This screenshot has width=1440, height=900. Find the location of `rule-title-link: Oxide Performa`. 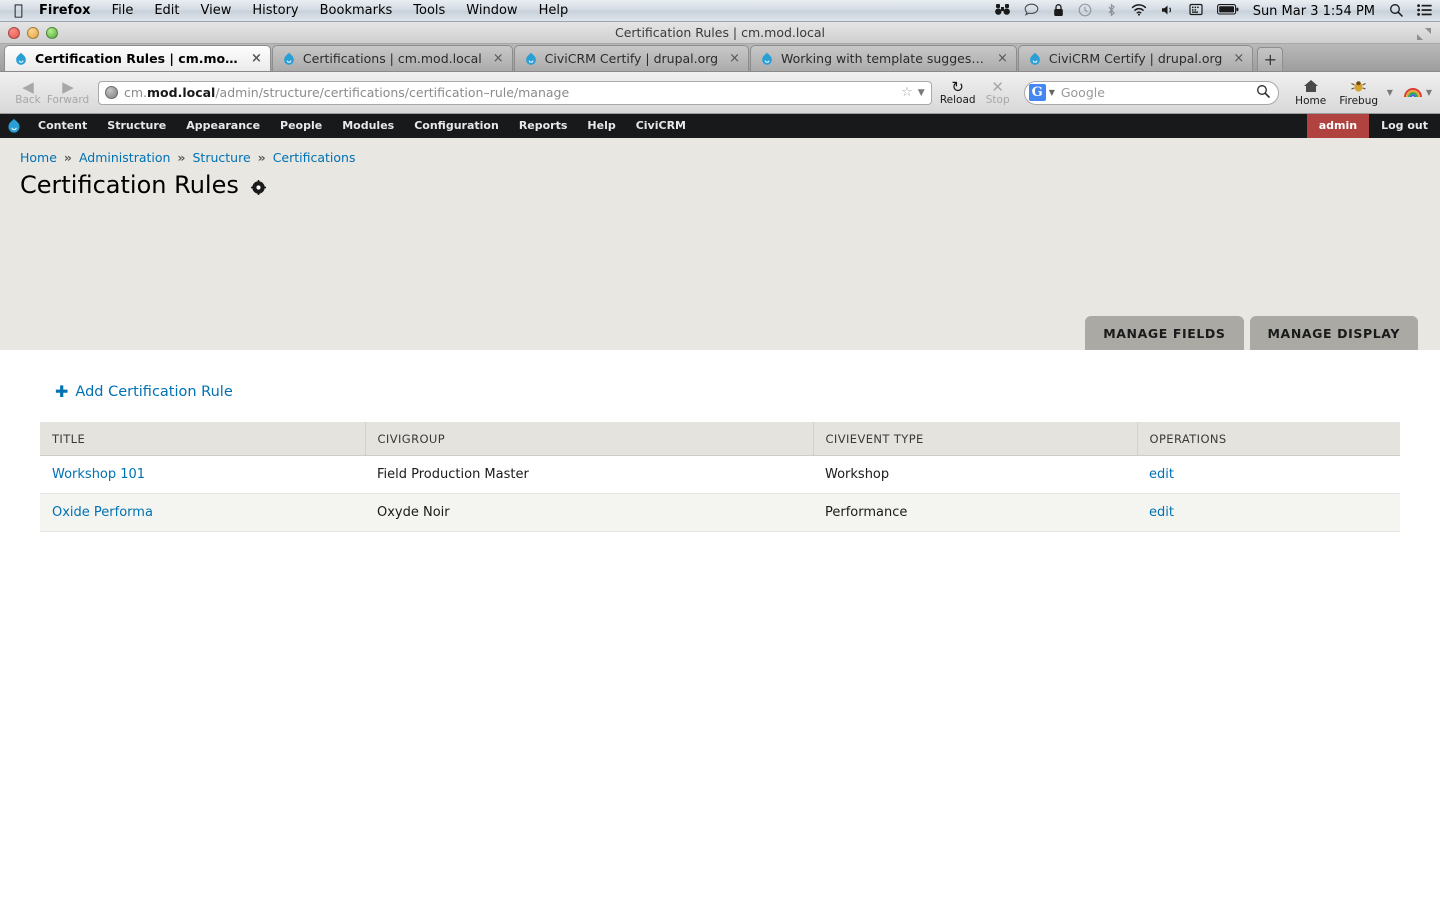

rule-title-link: Oxide Performa is located at coordinates (102, 512).